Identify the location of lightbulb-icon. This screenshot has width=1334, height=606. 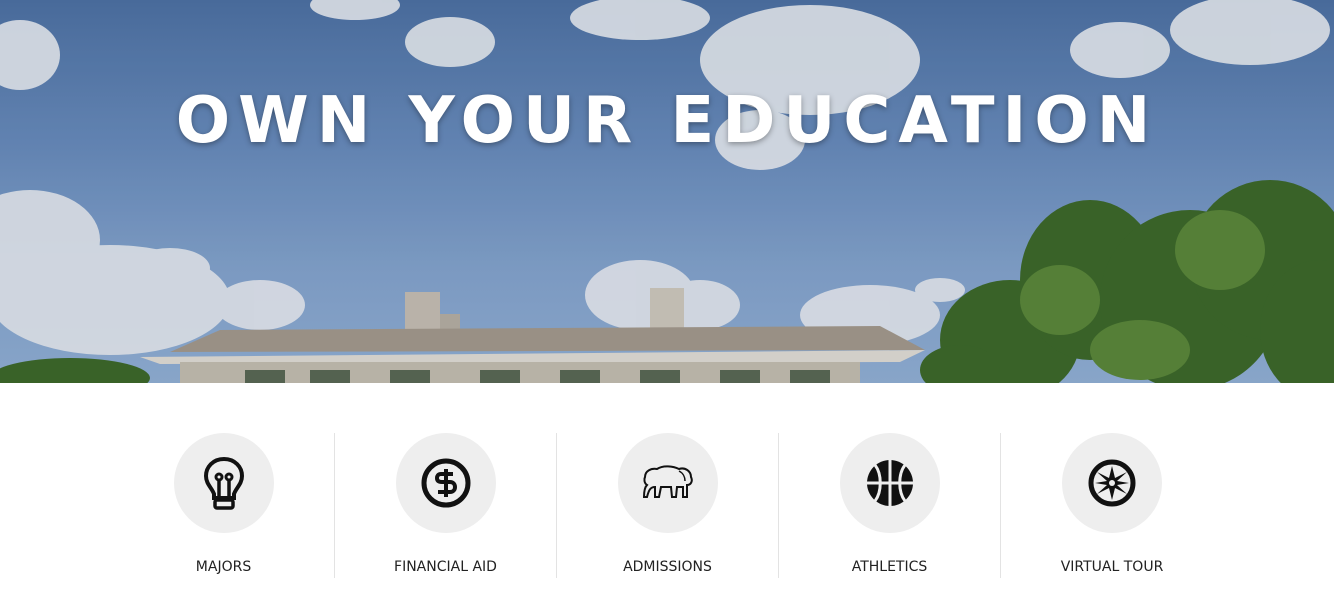
(223, 483).